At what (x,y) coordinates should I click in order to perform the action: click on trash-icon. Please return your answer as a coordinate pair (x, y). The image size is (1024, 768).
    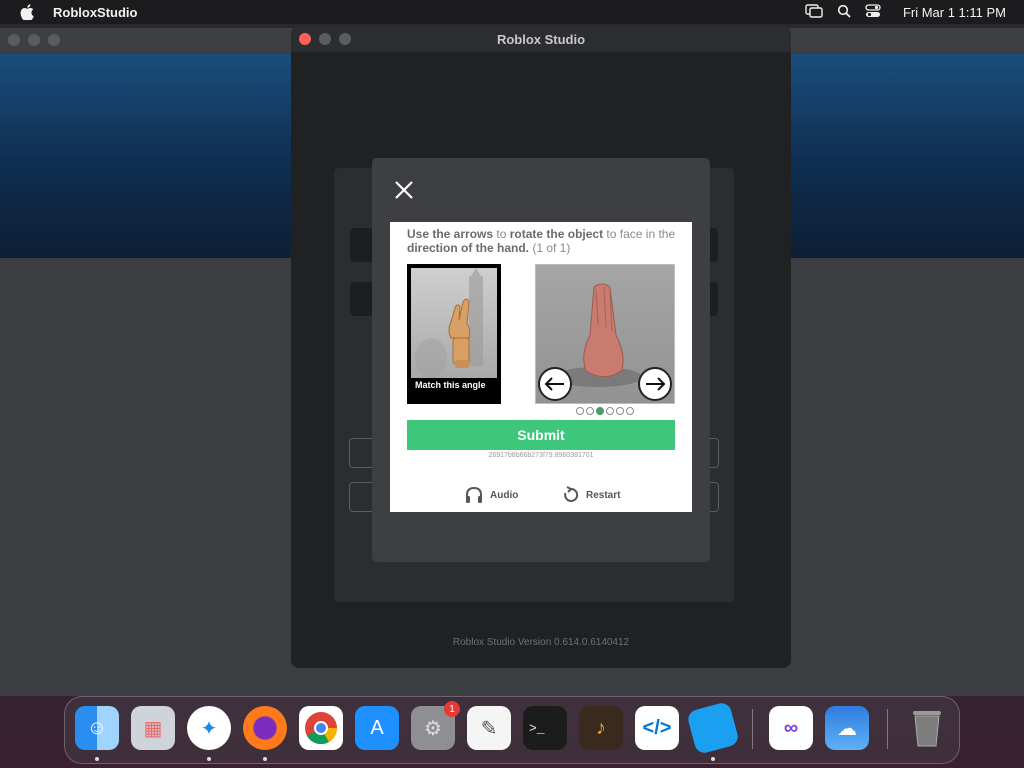
    Looking at the image, I should click on (927, 728).